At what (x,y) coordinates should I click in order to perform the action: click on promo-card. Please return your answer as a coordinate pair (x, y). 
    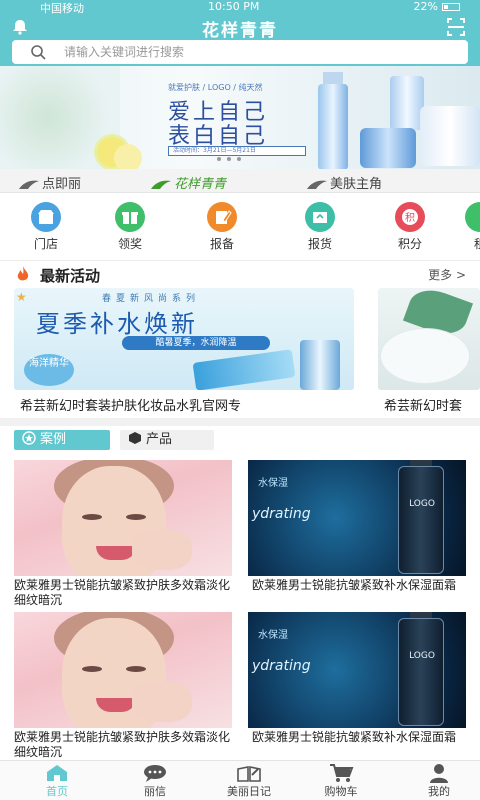
    Looking at the image, I should click on (429, 339).